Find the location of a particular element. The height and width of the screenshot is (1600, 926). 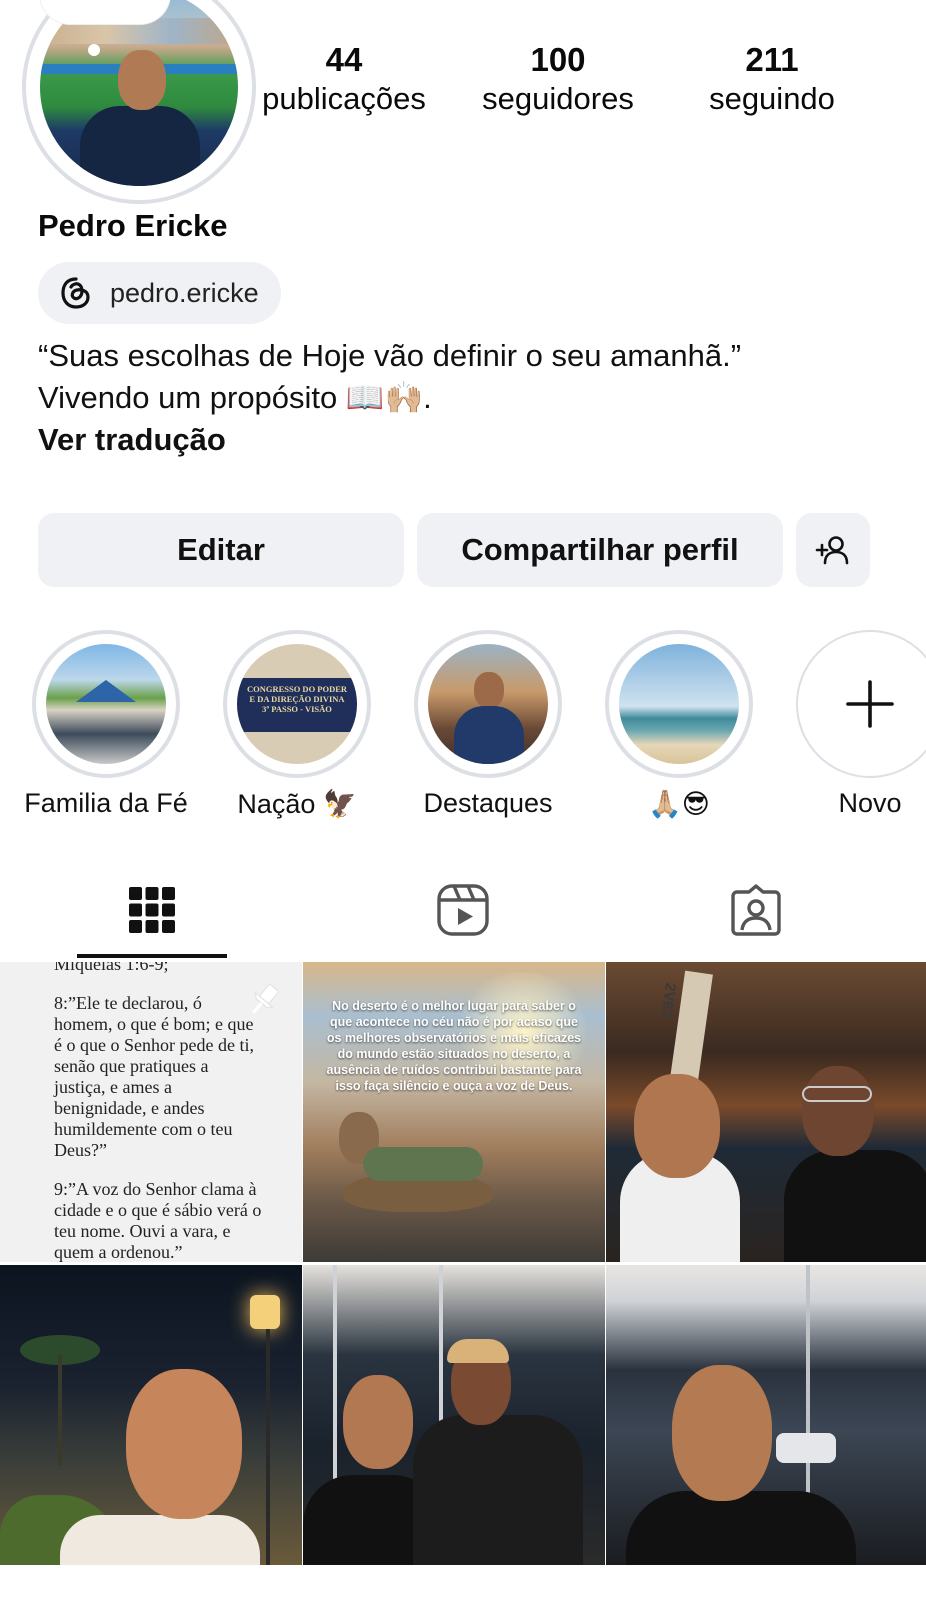

followers-count-label: seguidores is located at coordinates (558, 98).